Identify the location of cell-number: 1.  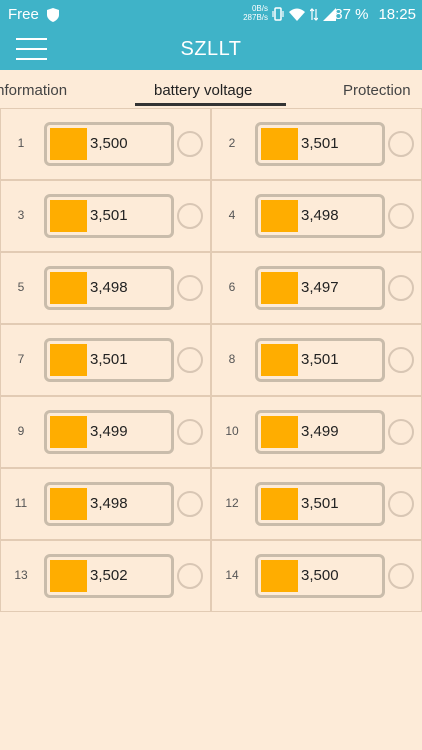
(21, 143).